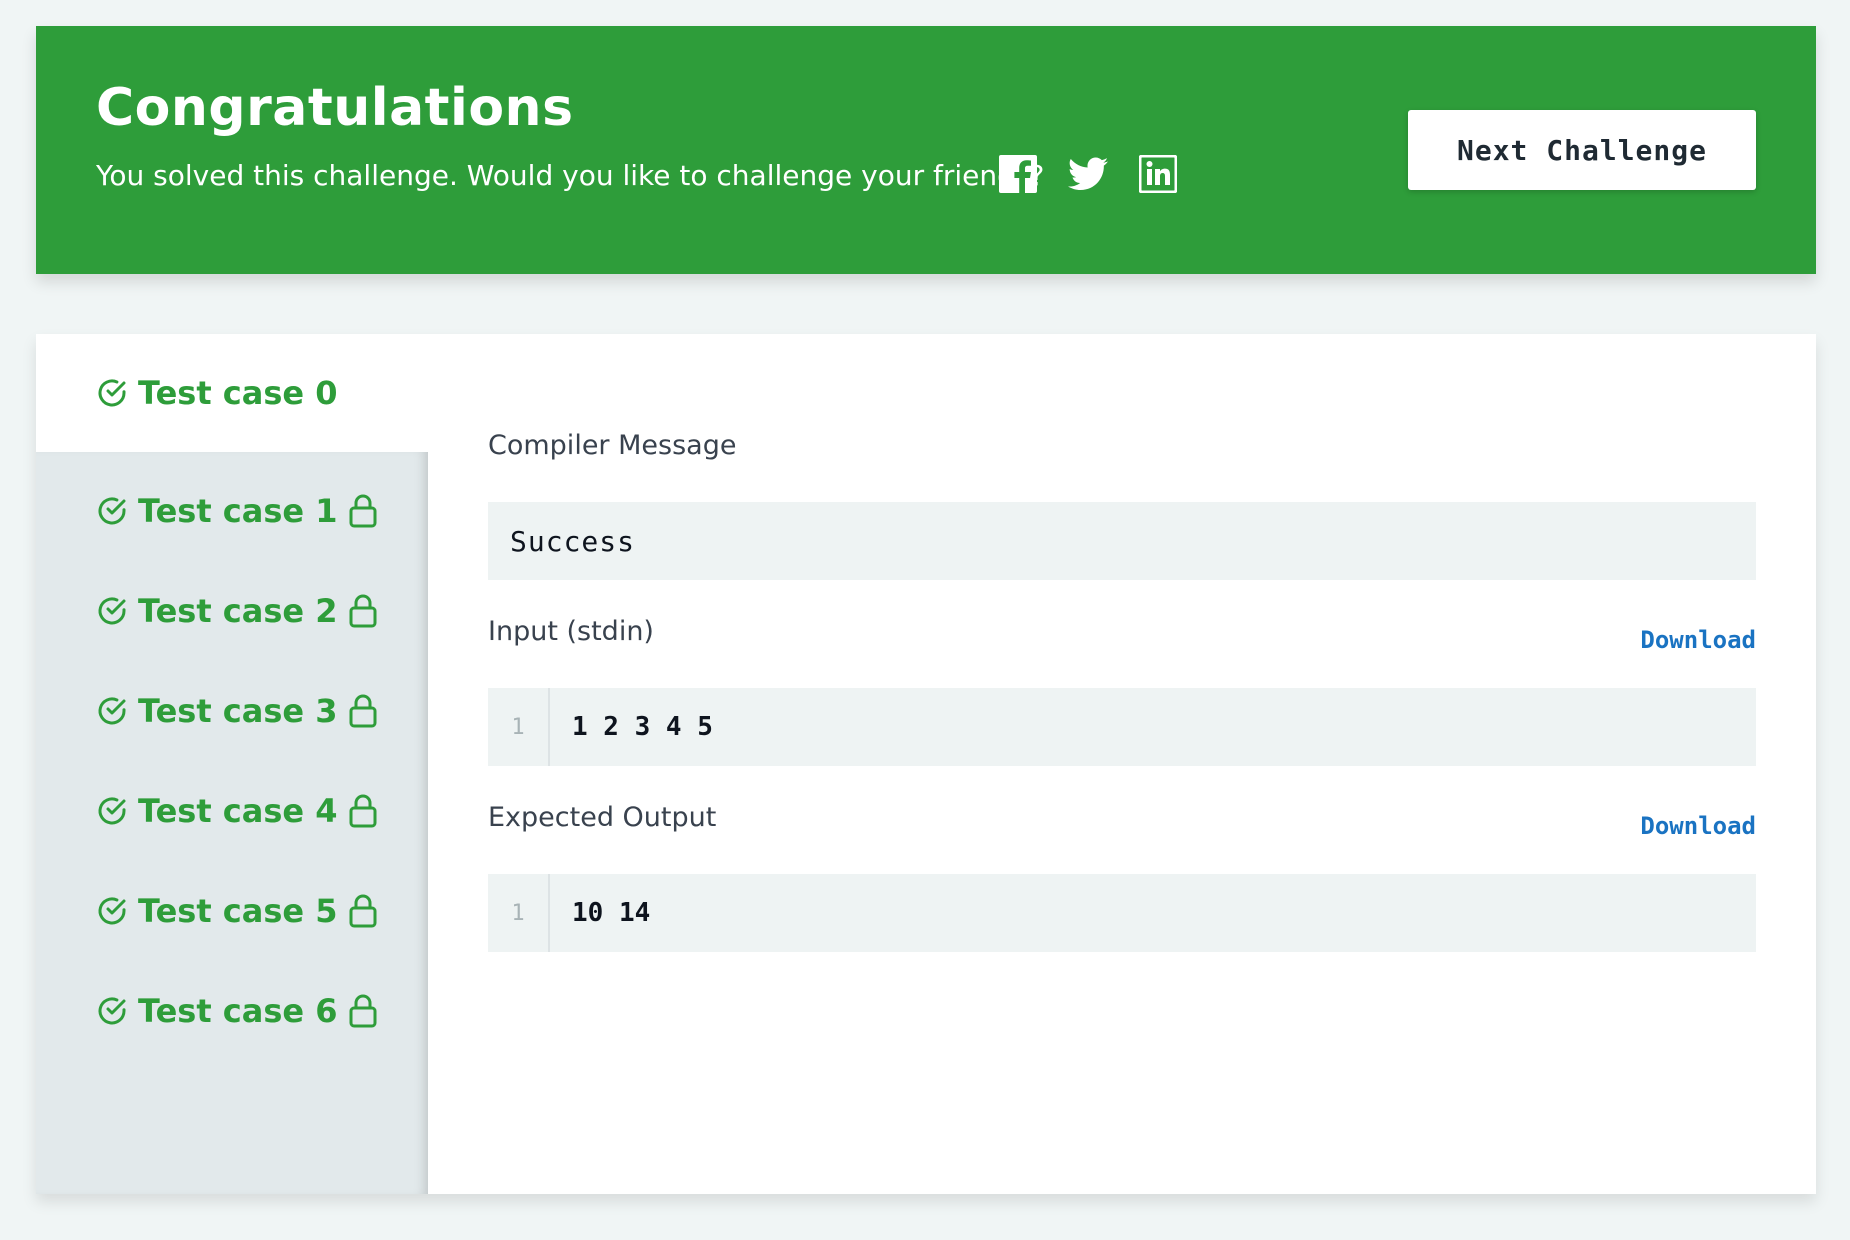 The height and width of the screenshot is (1240, 1850). I want to click on tab-test-case-0: Test case 0, so click(232, 393).